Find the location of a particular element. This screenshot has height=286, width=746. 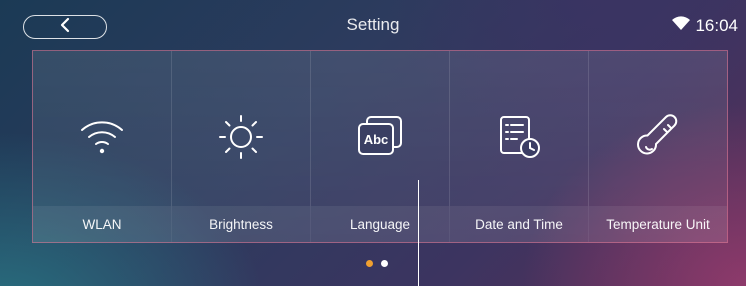

tile-date-and-time: Date and Time is located at coordinates (519, 146).